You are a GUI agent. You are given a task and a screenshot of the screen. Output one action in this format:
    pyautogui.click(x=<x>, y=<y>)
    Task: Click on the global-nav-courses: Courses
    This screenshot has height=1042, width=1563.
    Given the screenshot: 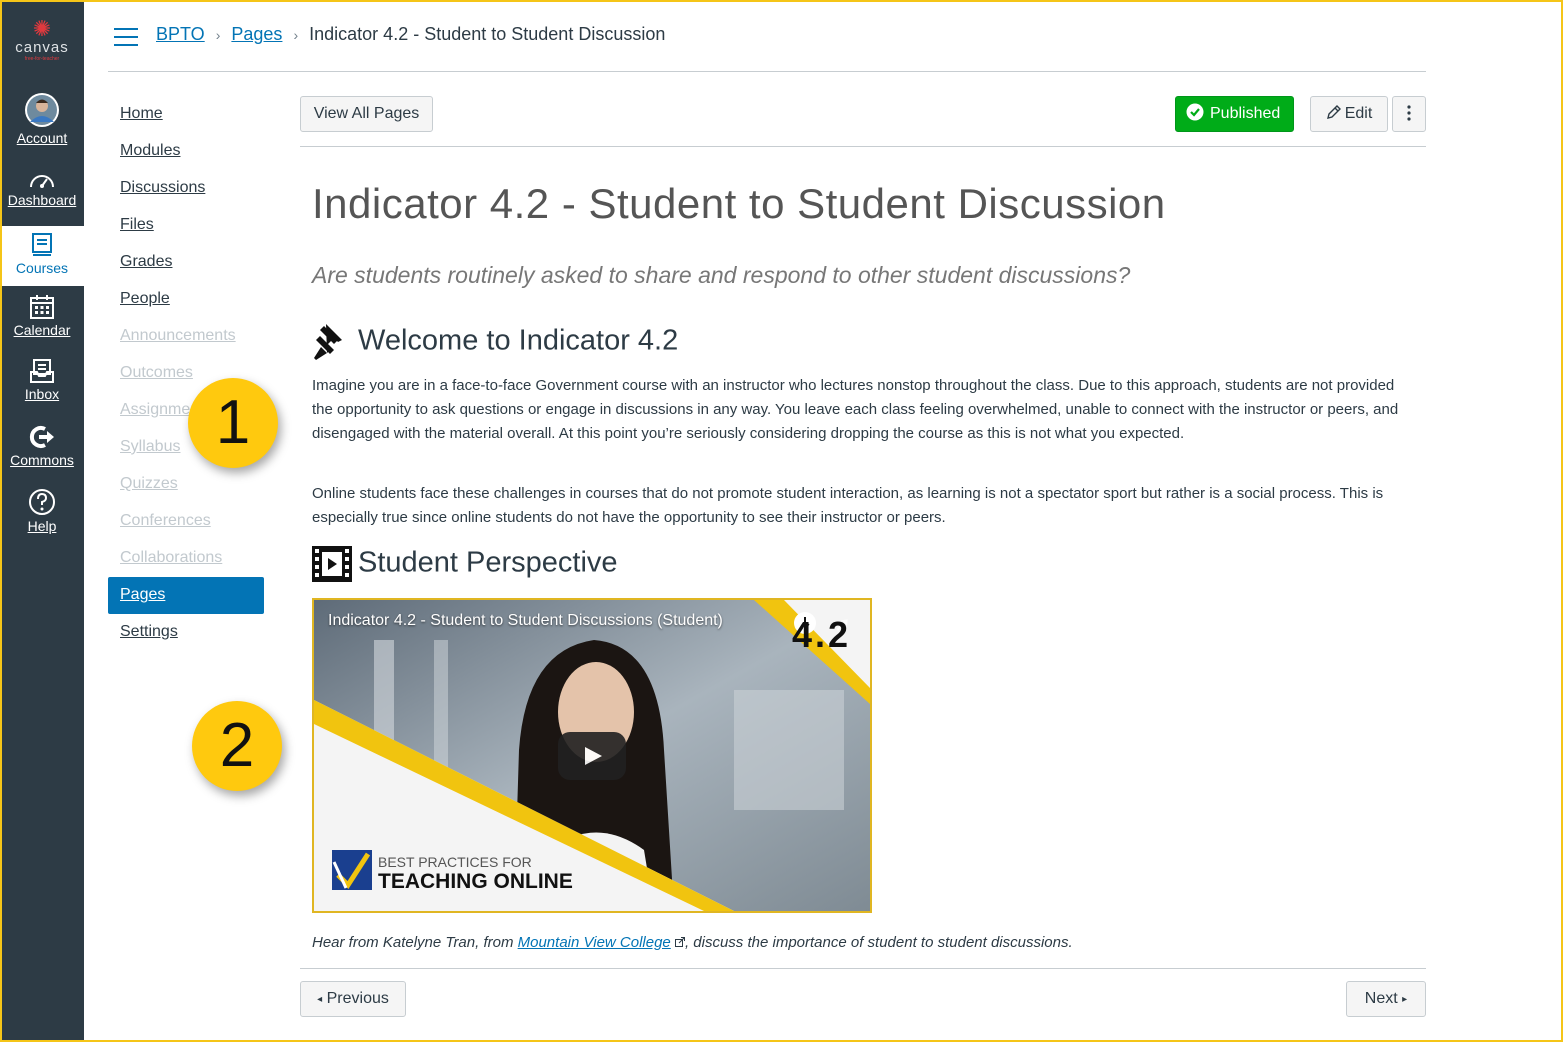 What is the action you would take?
    pyautogui.click(x=42, y=256)
    